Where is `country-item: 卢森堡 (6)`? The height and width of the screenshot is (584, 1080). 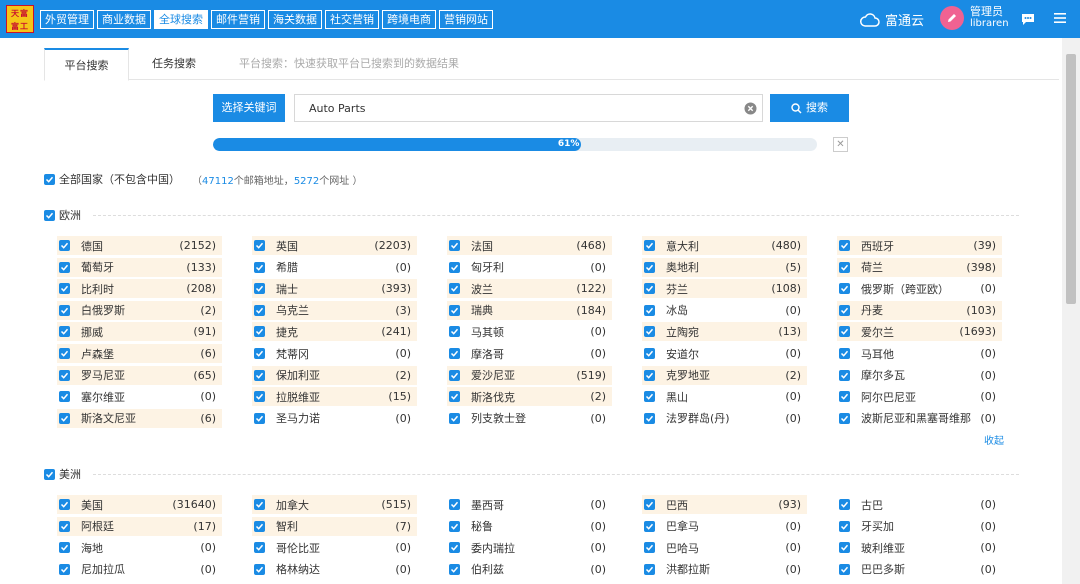 country-item: 卢森堡 (6) is located at coordinates (139, 353).